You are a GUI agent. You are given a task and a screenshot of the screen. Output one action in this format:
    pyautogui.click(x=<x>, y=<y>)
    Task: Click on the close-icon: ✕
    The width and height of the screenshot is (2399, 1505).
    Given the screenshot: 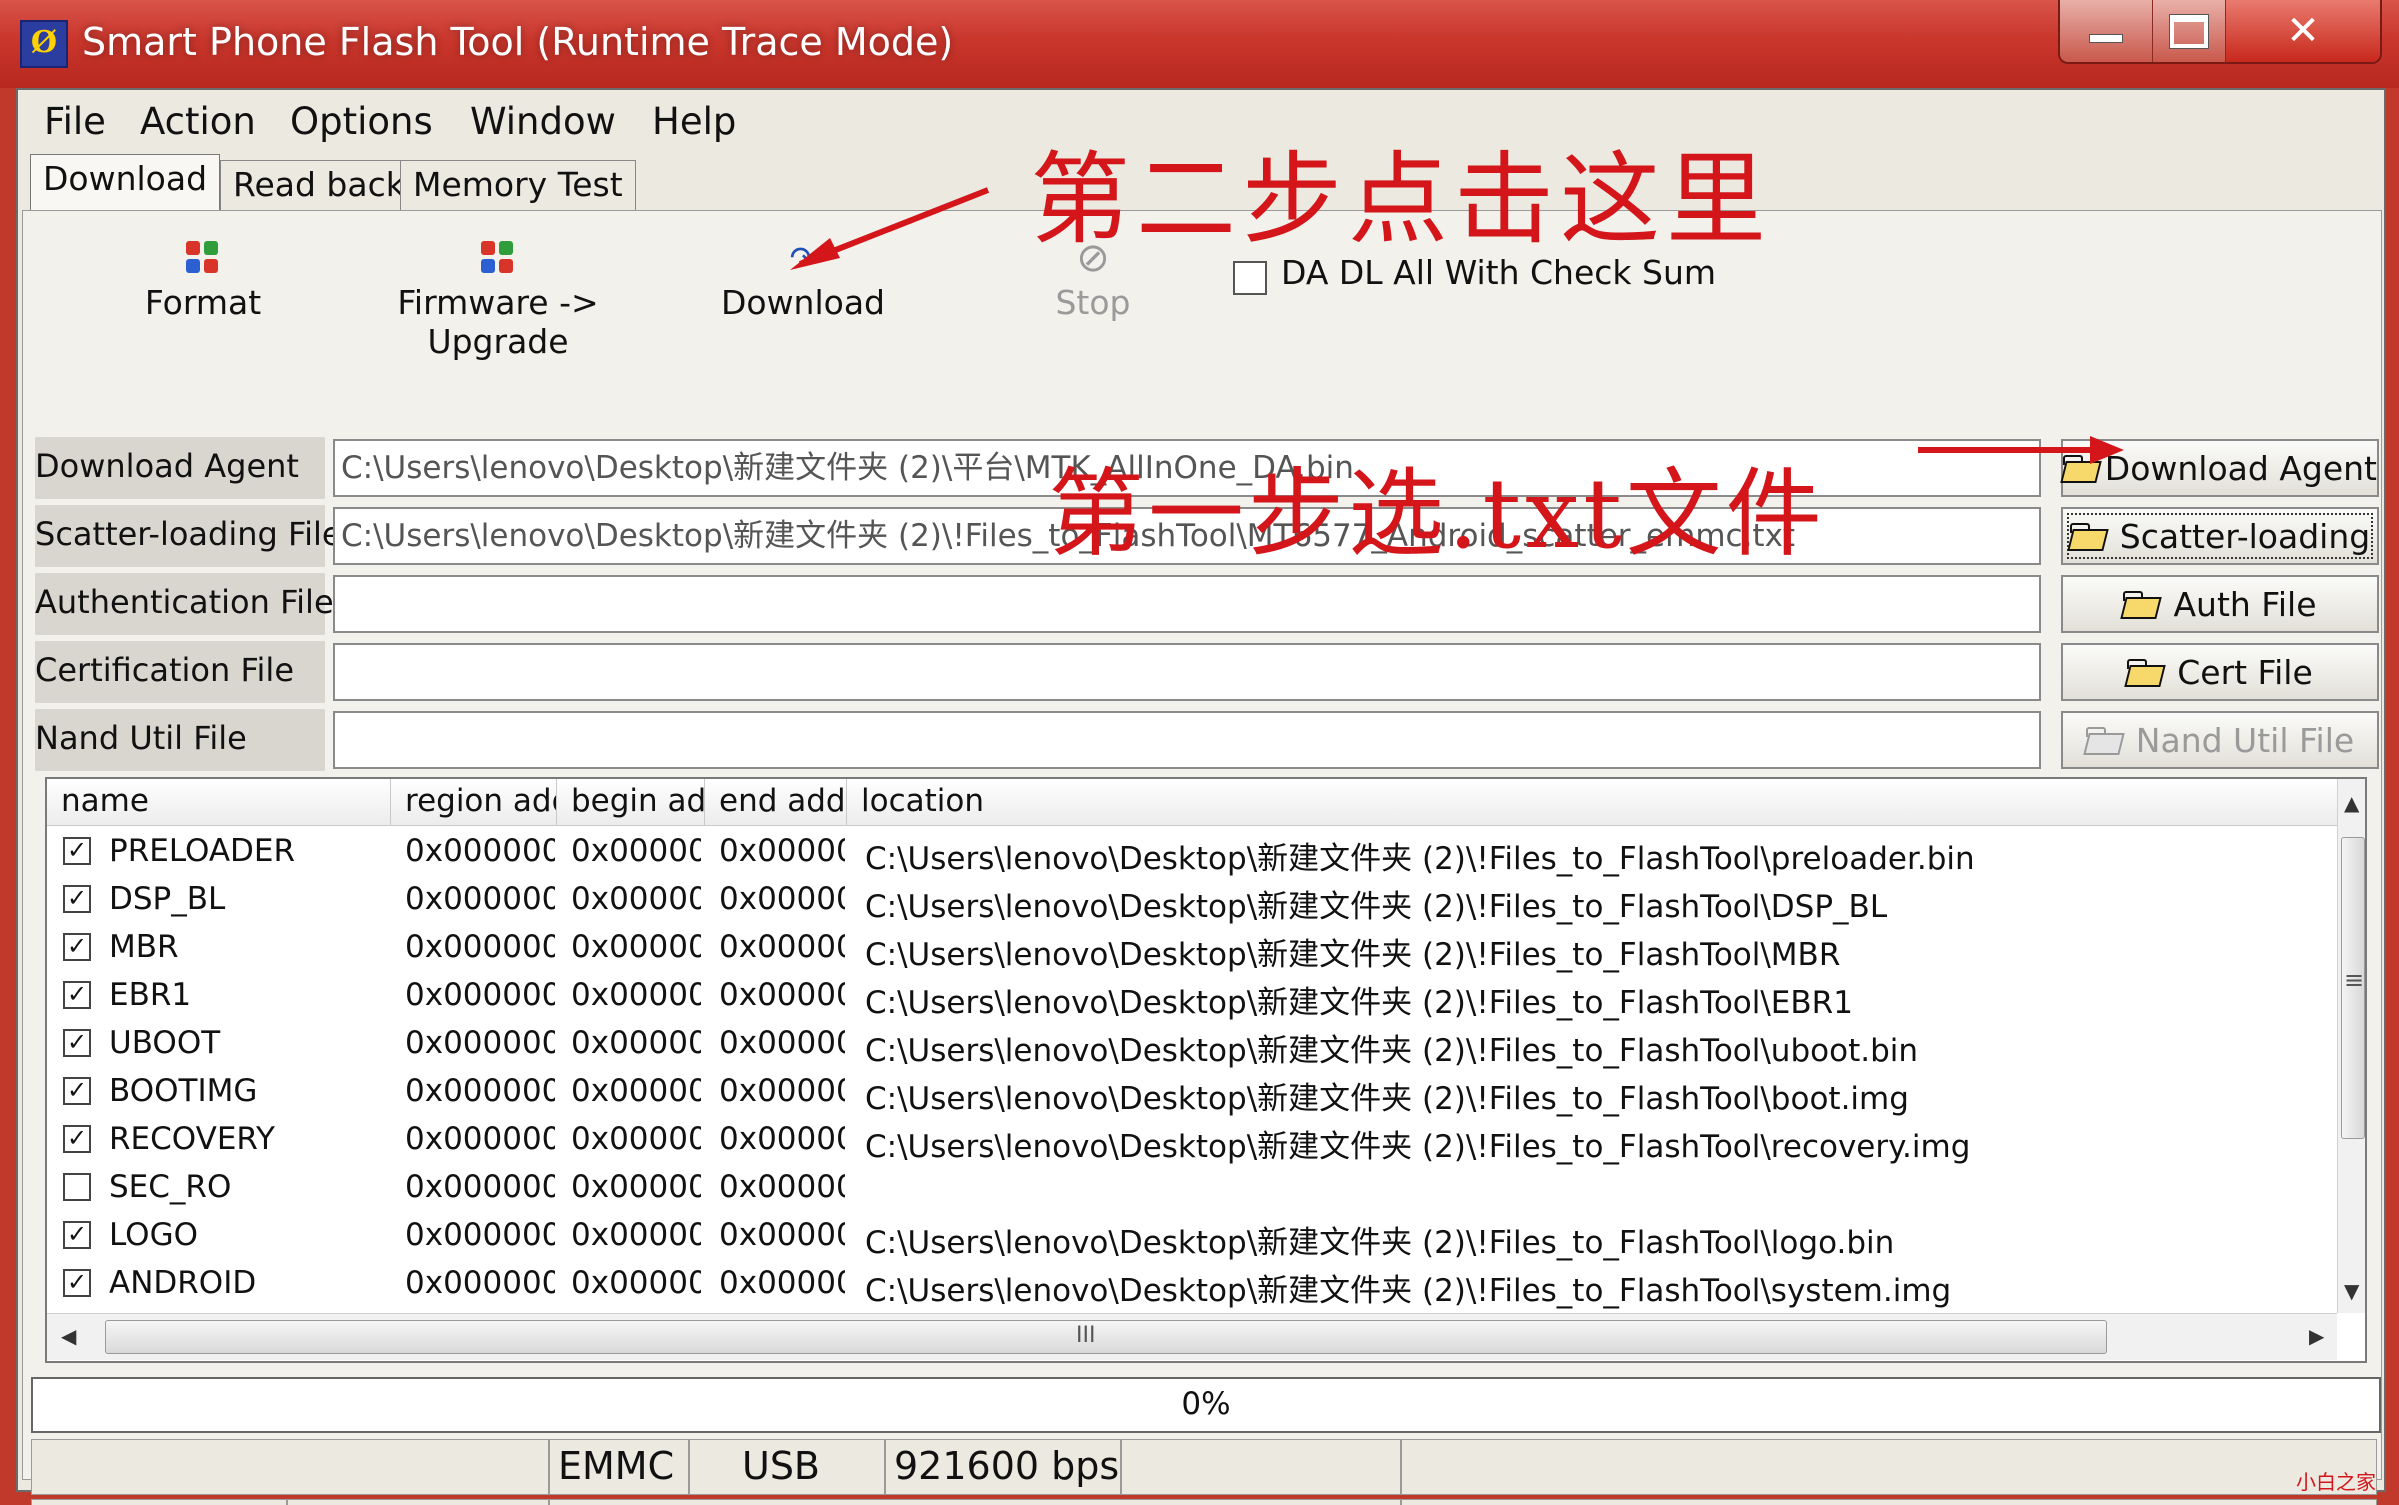 What is the action you would take?
    pyautogui.click(x=2303, y=31)
    